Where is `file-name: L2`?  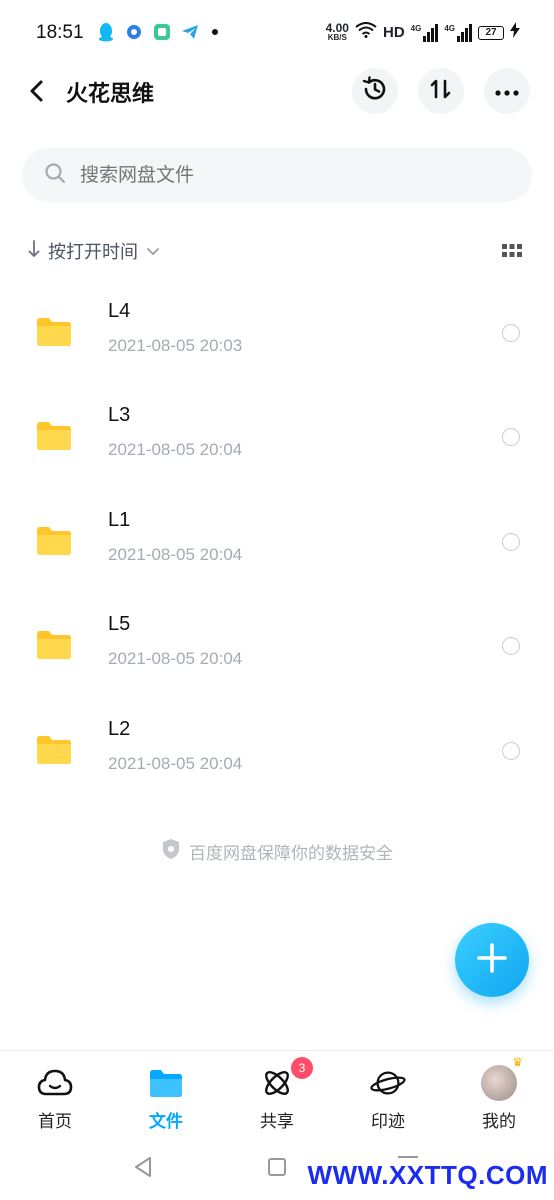 file-name: L2 is located at coordinates (119, 729).